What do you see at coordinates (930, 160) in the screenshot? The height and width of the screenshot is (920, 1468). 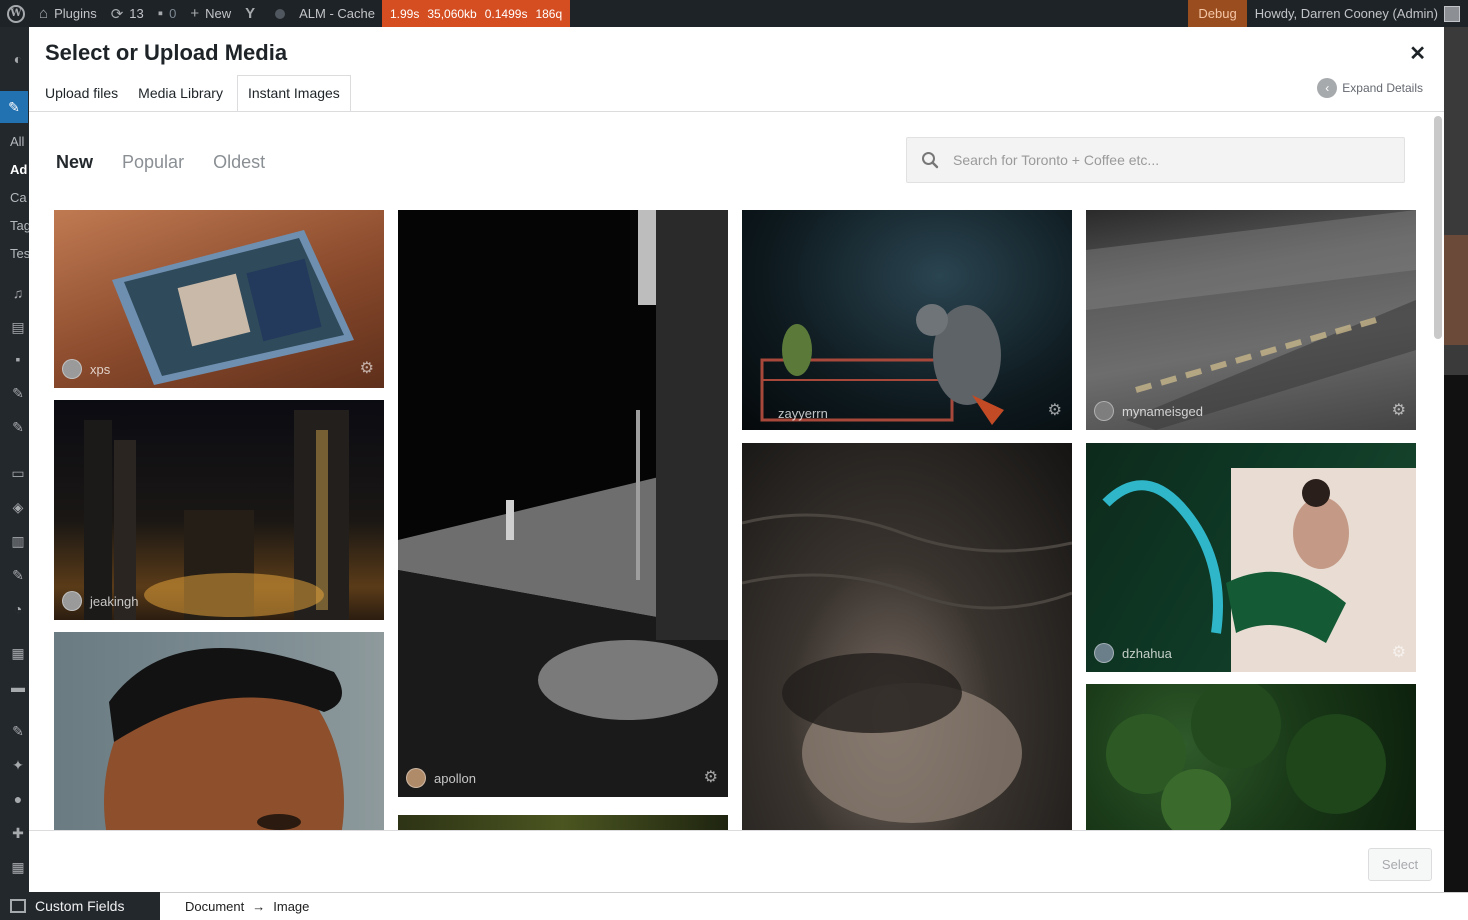 I see `search-icon` at bounding box center [930, 160].